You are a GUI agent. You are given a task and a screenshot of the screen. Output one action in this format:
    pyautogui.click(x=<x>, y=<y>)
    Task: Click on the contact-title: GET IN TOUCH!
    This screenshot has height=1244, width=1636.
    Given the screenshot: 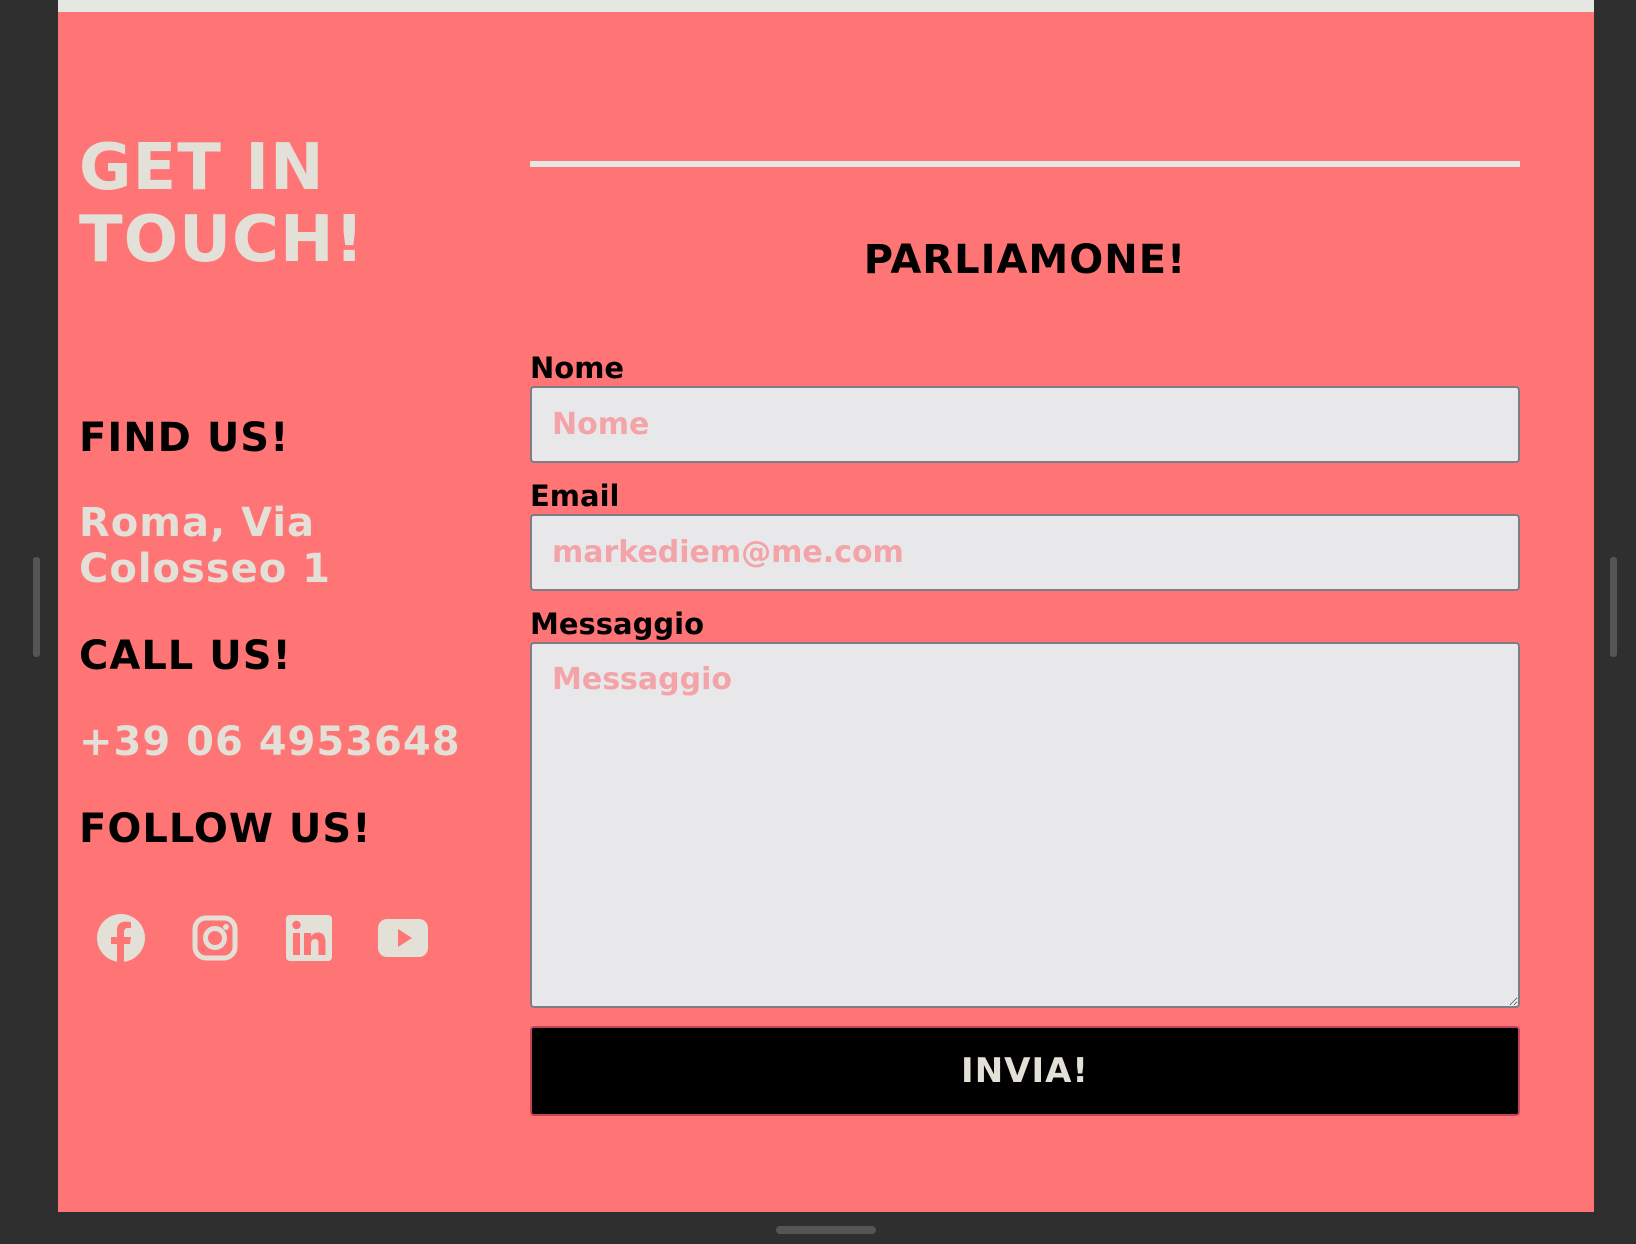 What is the action you would take?
    pyautogui.click(x=222, y=204)
    